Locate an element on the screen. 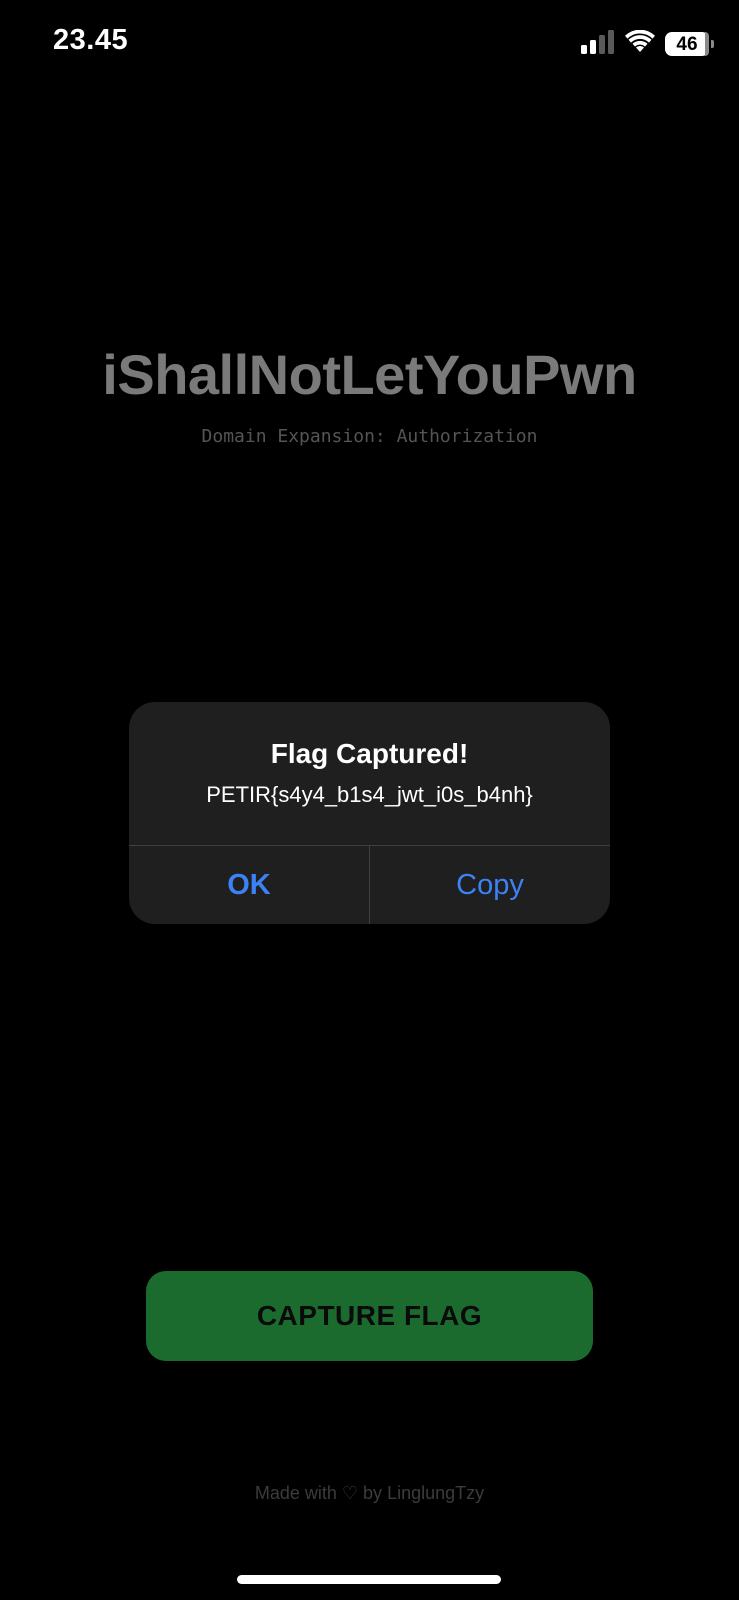  battery-cap is located at coordinates (712, 44).